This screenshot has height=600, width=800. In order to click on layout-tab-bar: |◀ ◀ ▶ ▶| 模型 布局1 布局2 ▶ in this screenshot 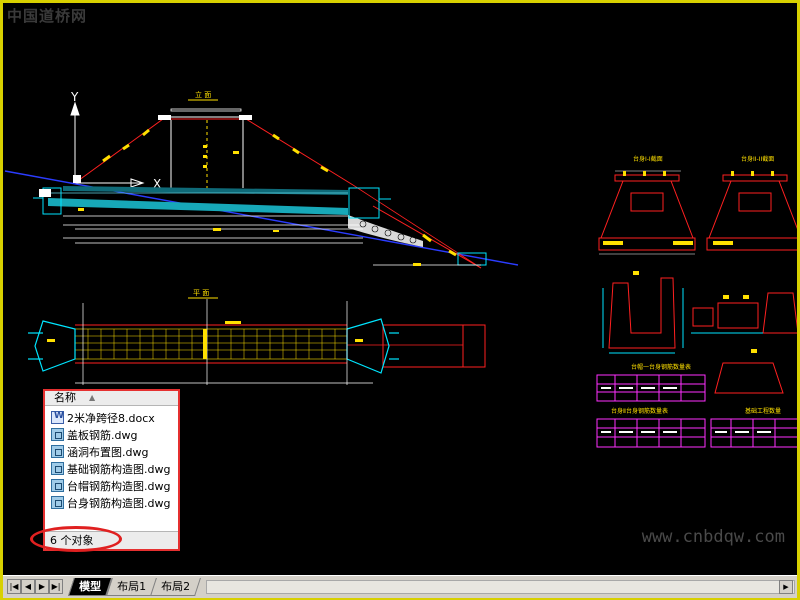, I will do `click(400, 586)`.